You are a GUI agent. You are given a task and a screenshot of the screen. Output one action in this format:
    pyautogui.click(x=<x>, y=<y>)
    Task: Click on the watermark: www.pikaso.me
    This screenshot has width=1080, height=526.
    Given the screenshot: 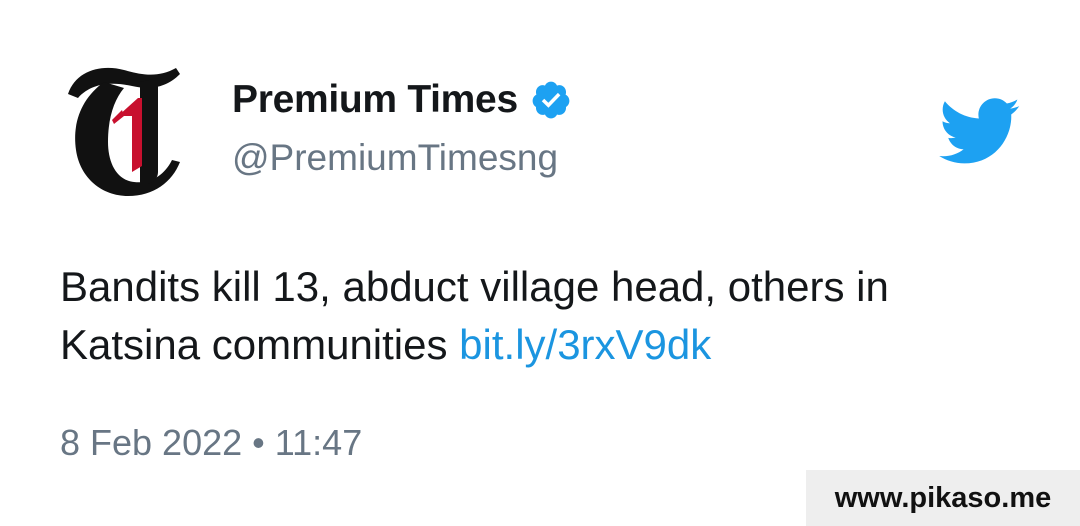 What is the action you would take?
    pyautogui.click(x=943, y=498)
    